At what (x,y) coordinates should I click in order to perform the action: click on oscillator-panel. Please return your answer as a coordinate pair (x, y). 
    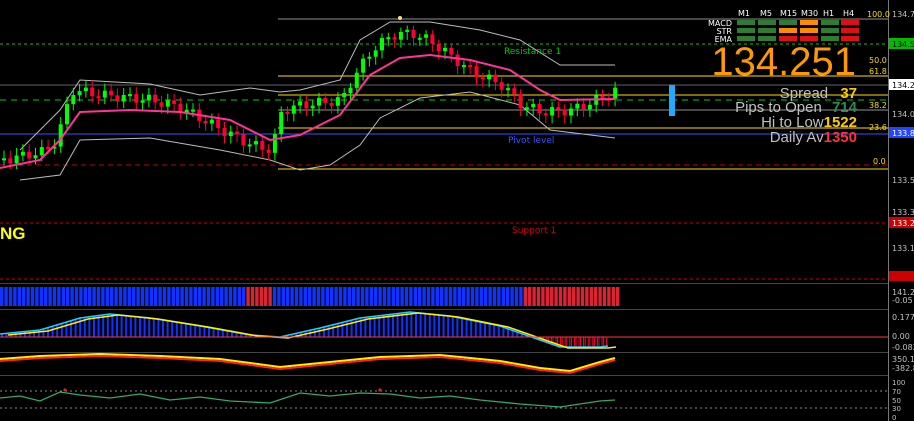
    Looking at the image, I should click on (308, 363).